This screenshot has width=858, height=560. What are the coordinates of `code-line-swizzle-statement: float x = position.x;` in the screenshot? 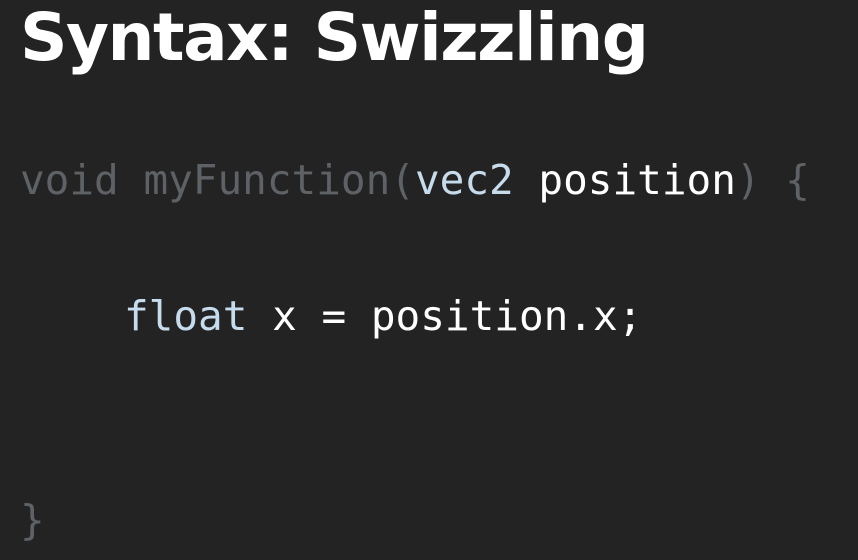 It's located at (383, 316).